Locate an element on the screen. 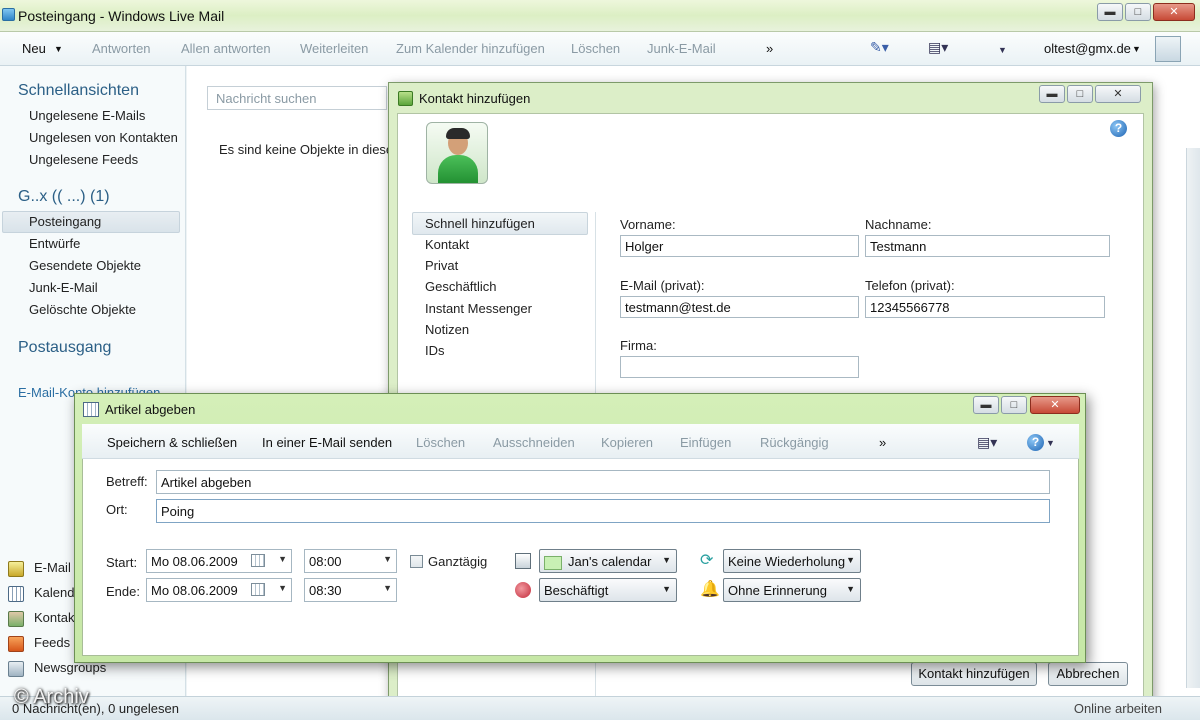  folder-drafts: Entwürfe is located at coordinates (54, 243).